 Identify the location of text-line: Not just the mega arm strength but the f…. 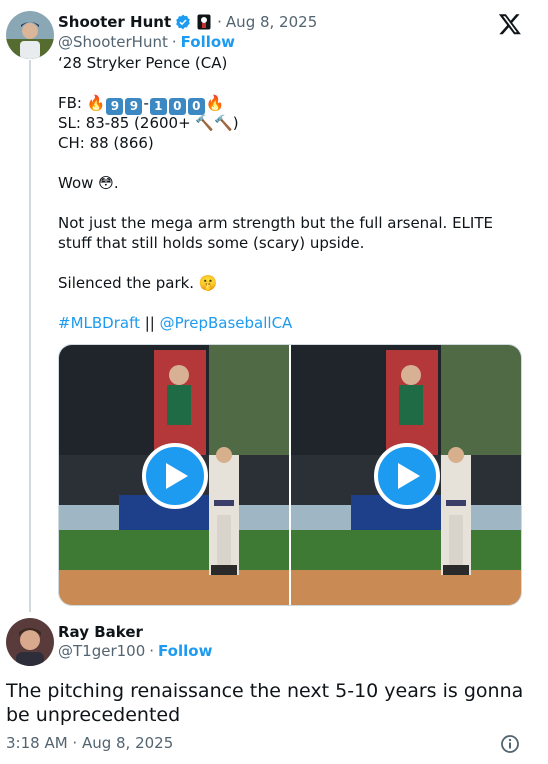
(275, 223).